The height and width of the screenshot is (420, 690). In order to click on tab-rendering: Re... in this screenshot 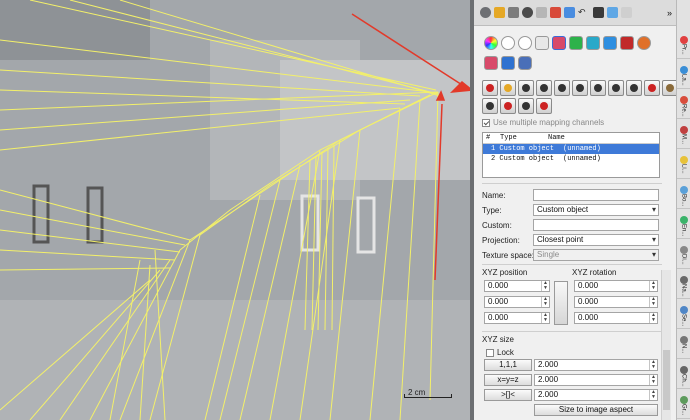, I will do `click(683, 106)`.